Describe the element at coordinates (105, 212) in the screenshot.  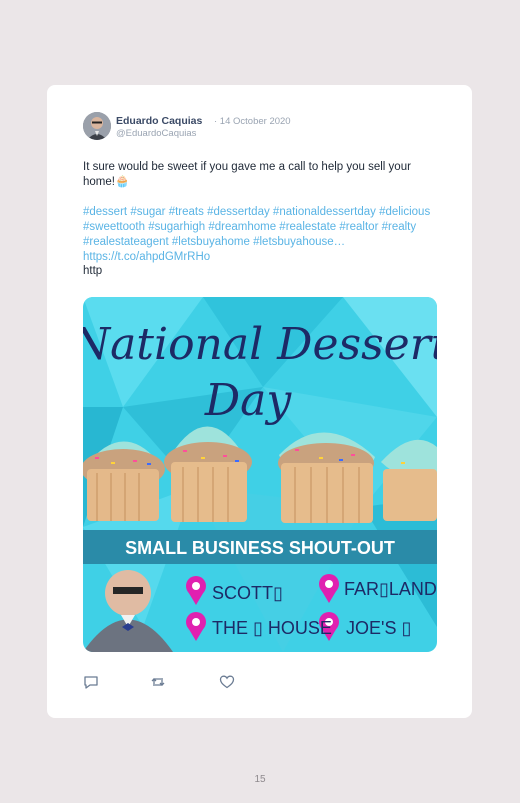
I see `hashtag: #dessert` at that location.